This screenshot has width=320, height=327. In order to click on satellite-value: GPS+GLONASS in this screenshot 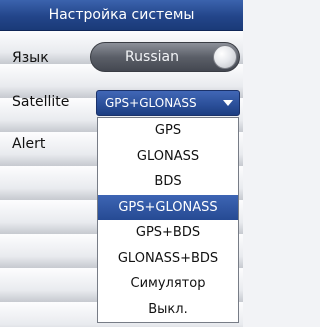, I will do `click(151, 103)`.